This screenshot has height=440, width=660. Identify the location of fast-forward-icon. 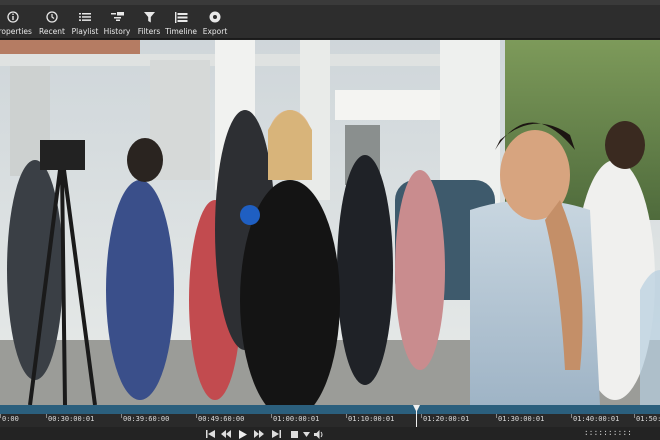
(259, 434).